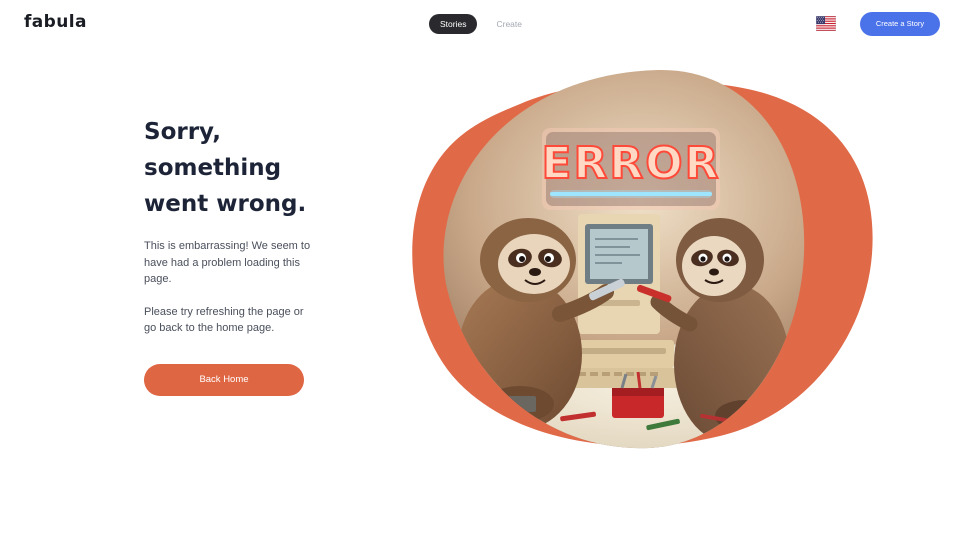 The height and width of the screenshot is (540, 960). I want to click on create-story-button: Create a Story, so click(900, 24).